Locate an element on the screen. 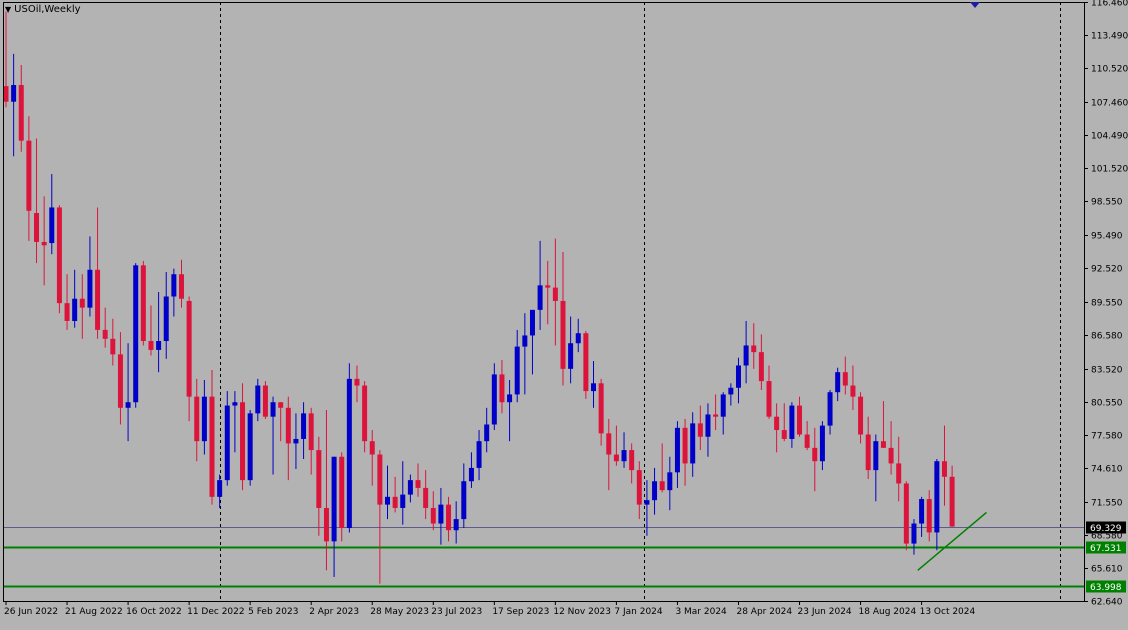 The width and height of the screenshot is (1128, 630). dropdown-triangle-icon: ▼ is located at coordinates (8, 9).